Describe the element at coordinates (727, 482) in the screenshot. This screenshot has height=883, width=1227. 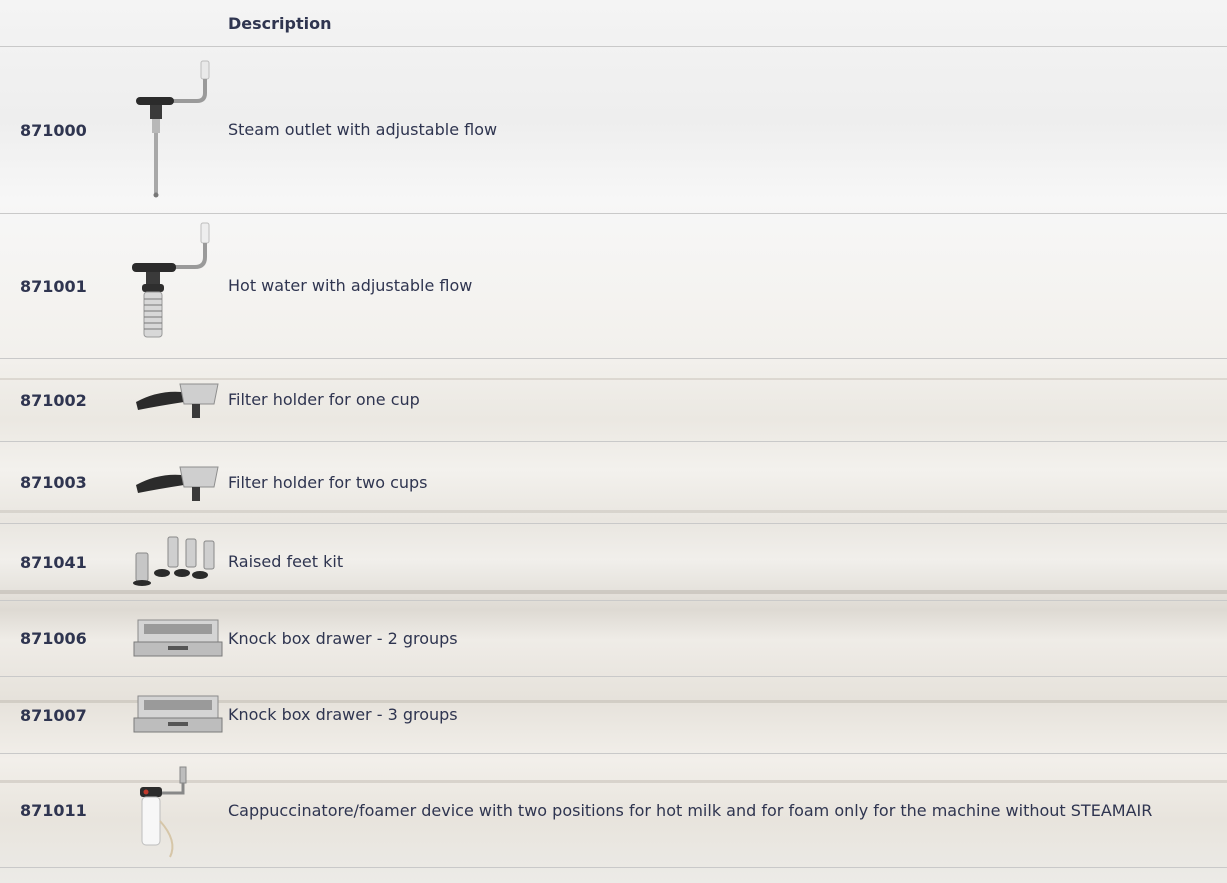
I see `product-description: Filter holder for two cups` at that location.